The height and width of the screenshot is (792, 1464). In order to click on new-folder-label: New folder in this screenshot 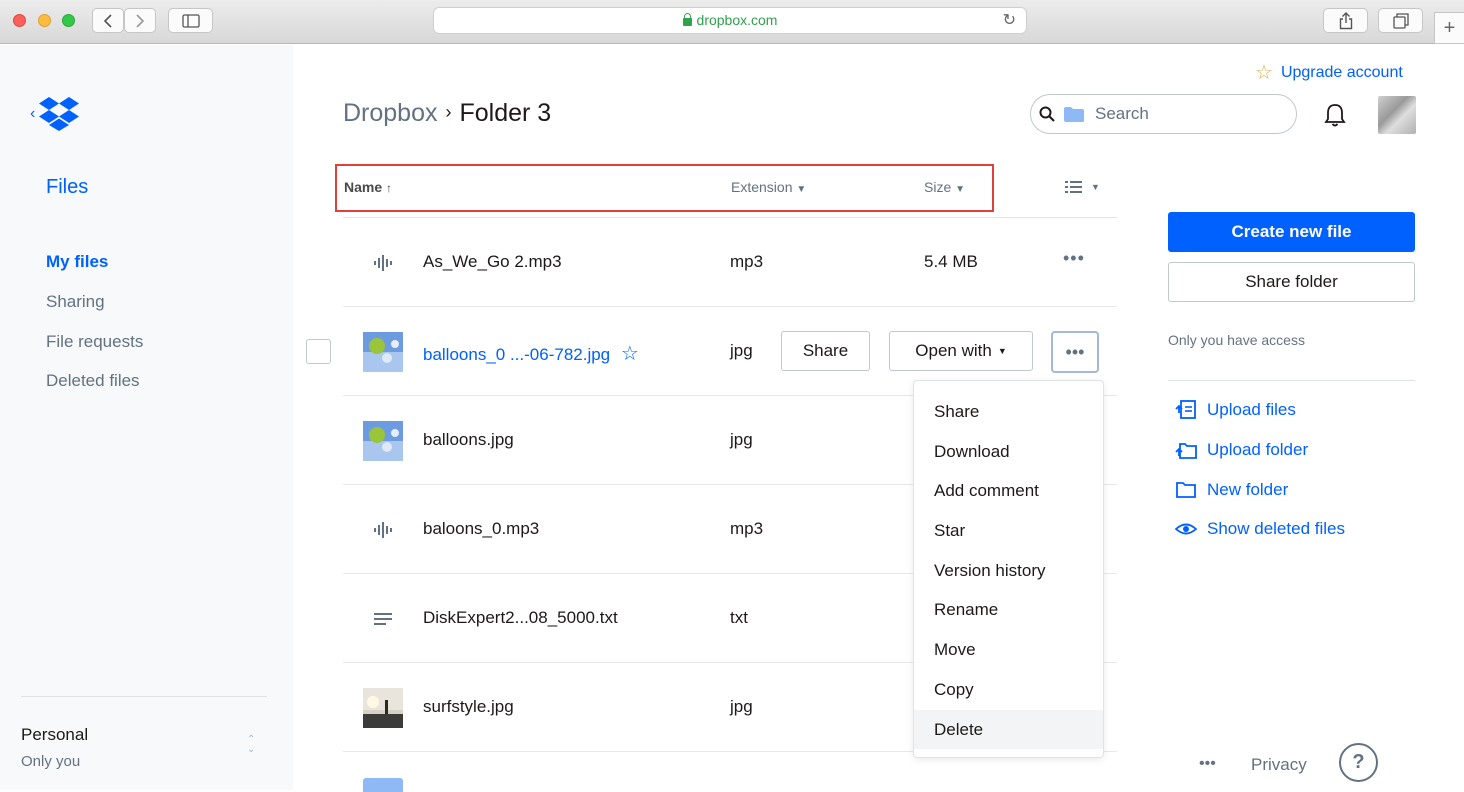, I will do `click(1248, 489)`.